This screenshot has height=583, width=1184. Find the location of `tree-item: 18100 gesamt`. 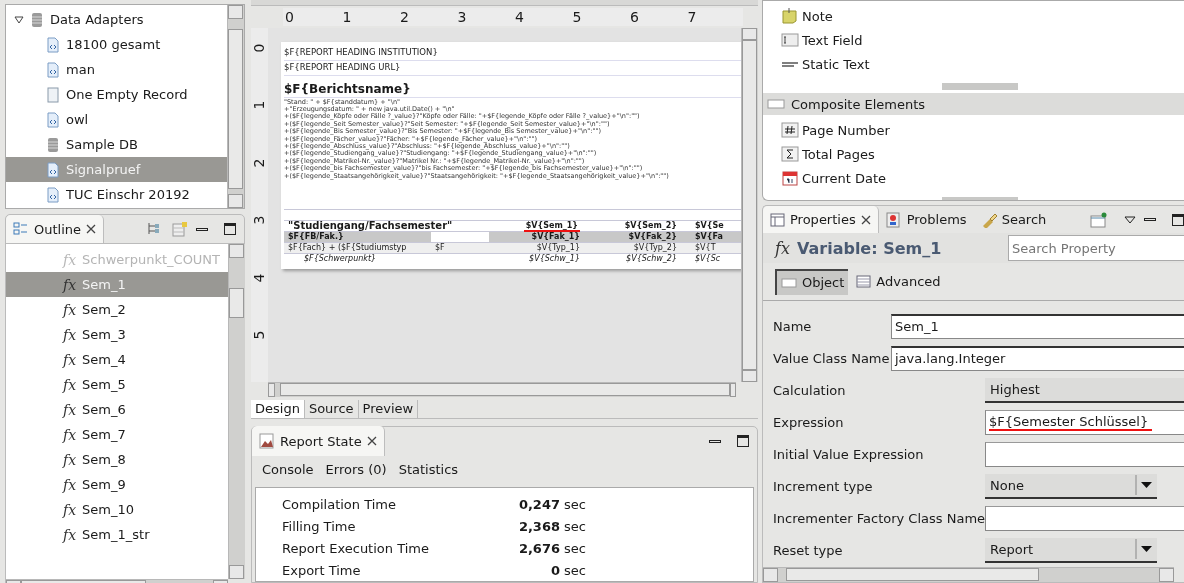

tree-item: 18100 gesamt is located at coordinates (116, 44).